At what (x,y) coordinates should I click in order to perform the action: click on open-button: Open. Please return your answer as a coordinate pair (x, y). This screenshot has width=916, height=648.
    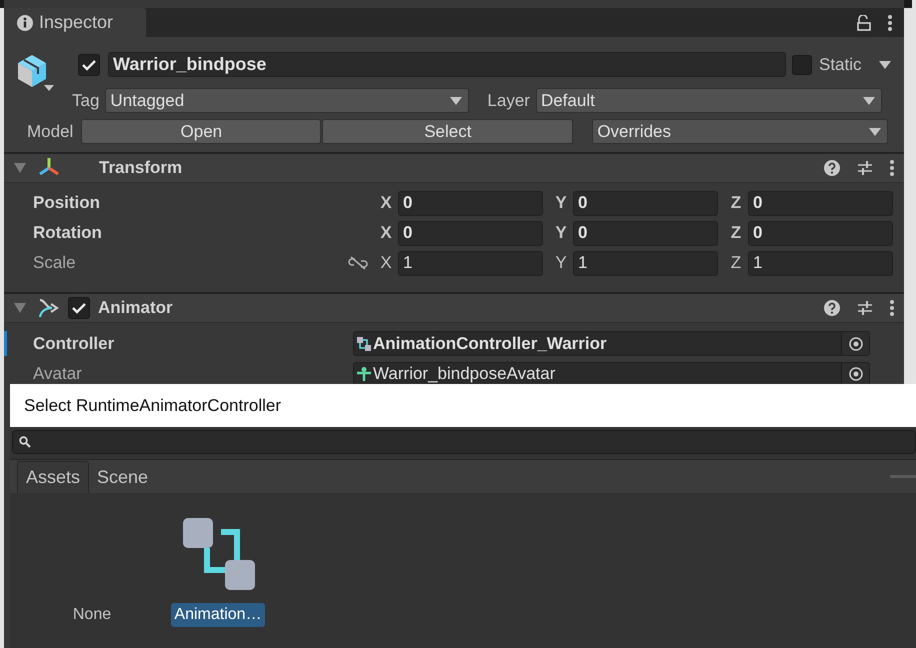
    Looking at the image, I should click on (201, 131).